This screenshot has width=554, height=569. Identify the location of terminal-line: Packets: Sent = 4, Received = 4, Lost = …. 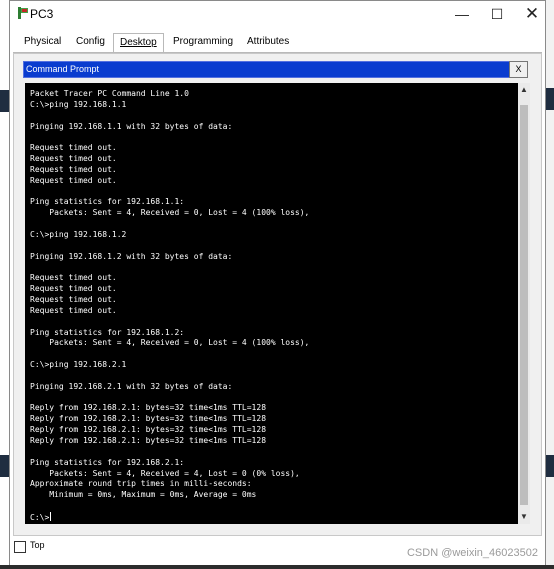
(165, 473).